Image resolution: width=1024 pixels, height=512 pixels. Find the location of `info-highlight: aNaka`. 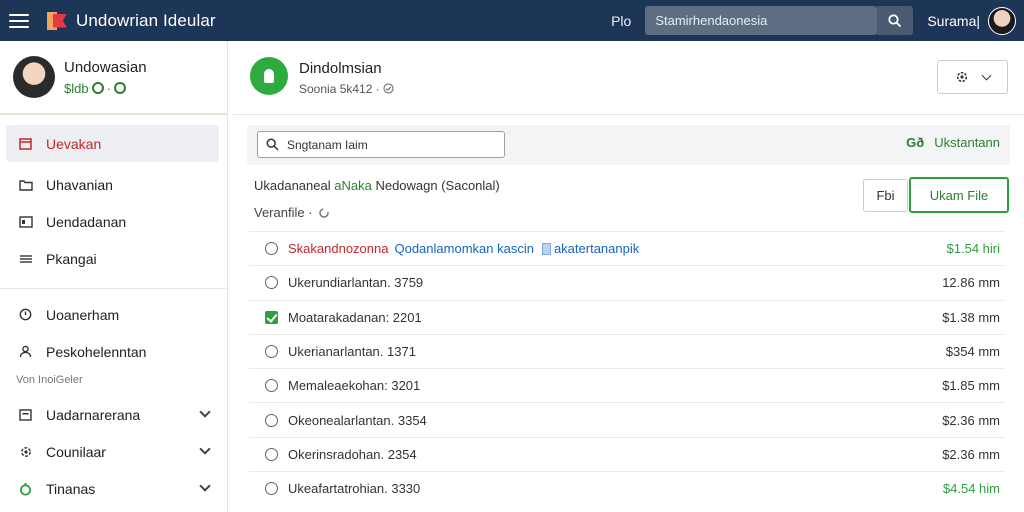

info-highlight: aNaka is located at coordinates (353, 185).